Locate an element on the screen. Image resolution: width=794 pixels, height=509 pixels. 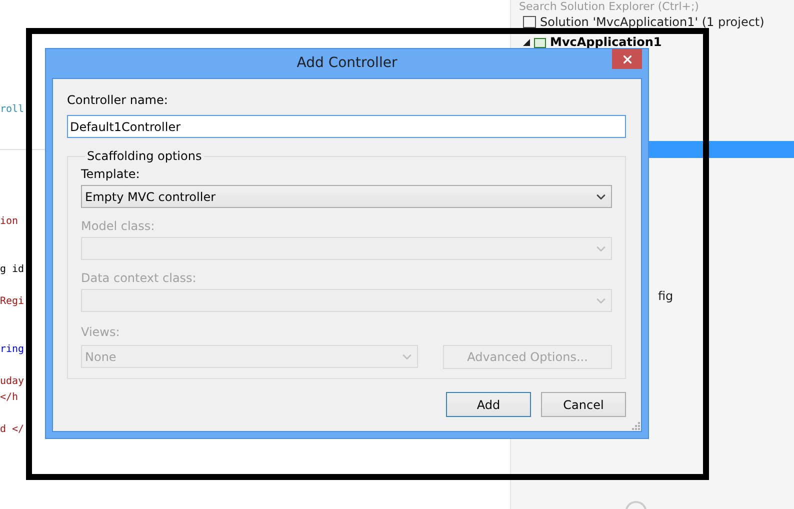
field-label: Template: is located at coordinates (111, 174).